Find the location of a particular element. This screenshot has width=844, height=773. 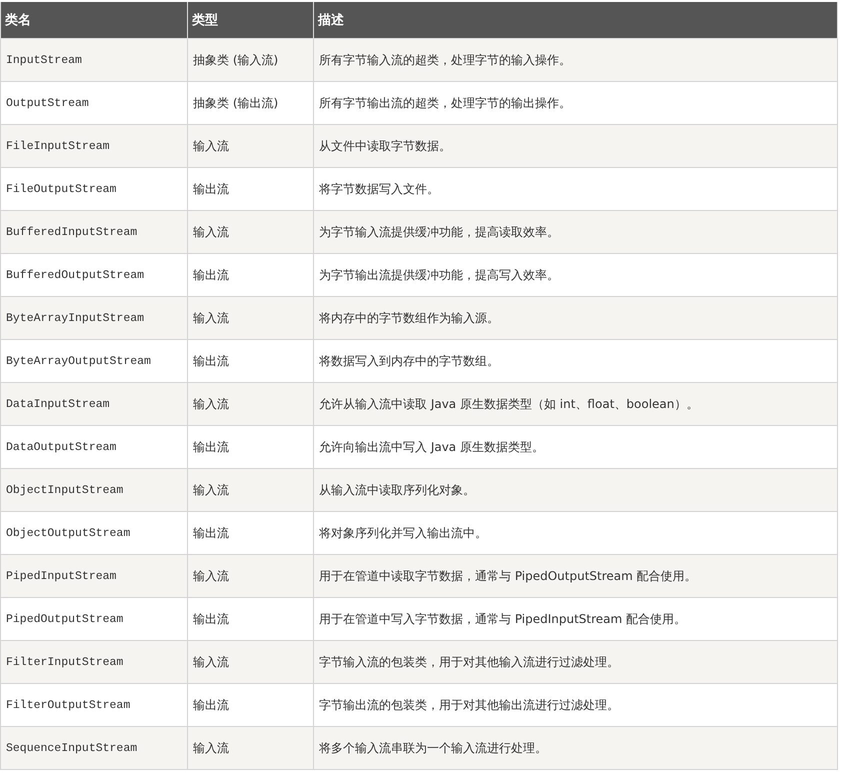

description-cell: 为字节输入流提供缓冲功能，提高读取效率。 is located at coordinates (576, 232).